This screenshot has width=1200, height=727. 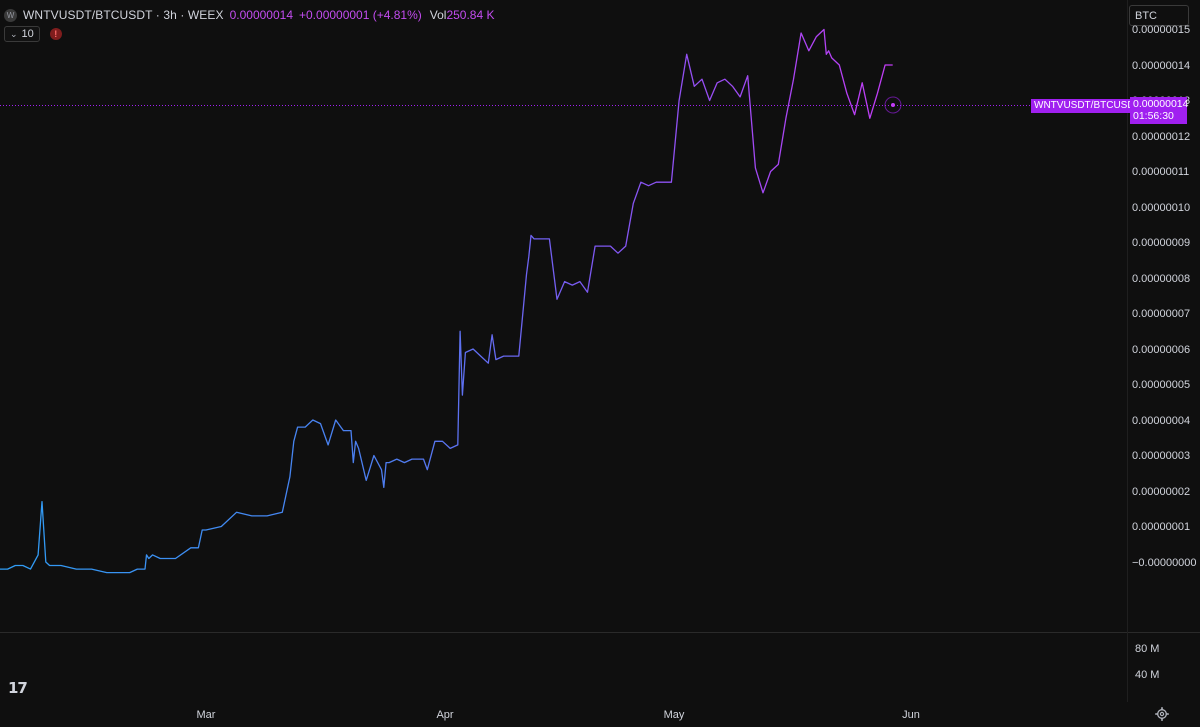 I want to click on price-axis-label: 0.00000010, so click(x=1161, y=207).